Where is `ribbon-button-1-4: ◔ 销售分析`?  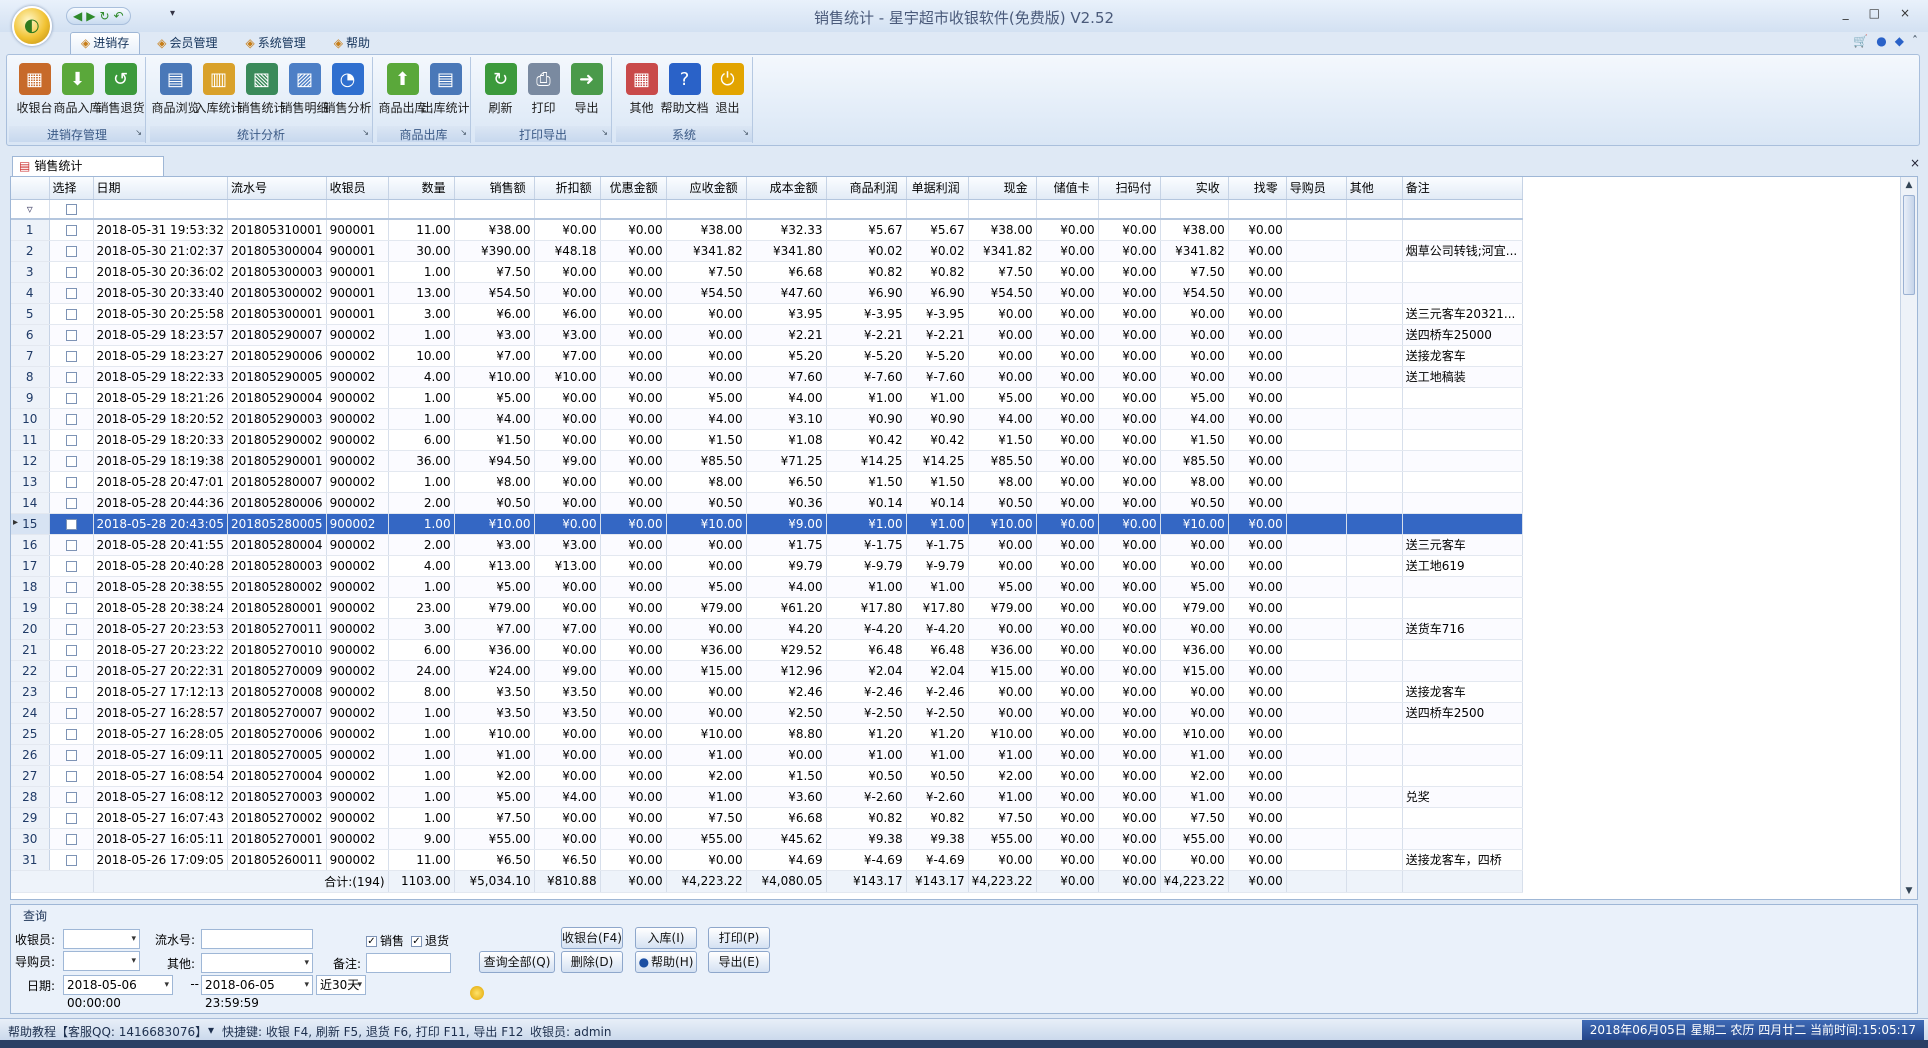
ribbon-button-1-4: ◔ 销售分析 is located at coordinates (348, 91).